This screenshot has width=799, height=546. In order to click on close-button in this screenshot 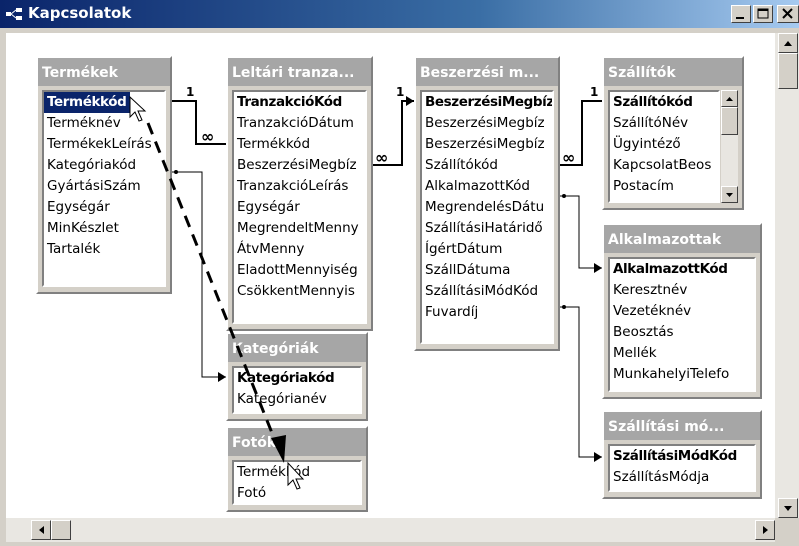, I will do `click(788, 14)`.